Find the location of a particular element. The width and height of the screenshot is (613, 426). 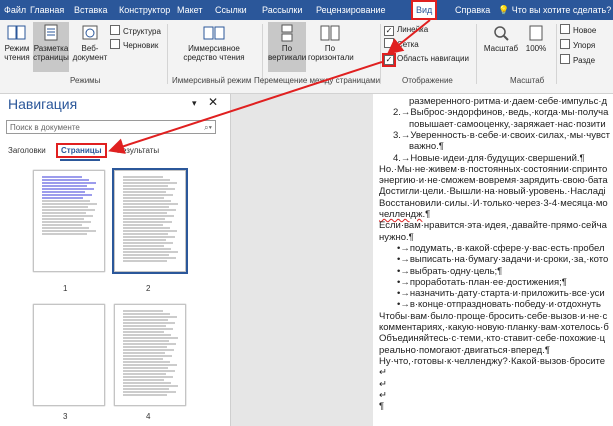

document-line: размеренного·ритма·и·даем·себе·импульс·д is located at coordinates (508, 101).